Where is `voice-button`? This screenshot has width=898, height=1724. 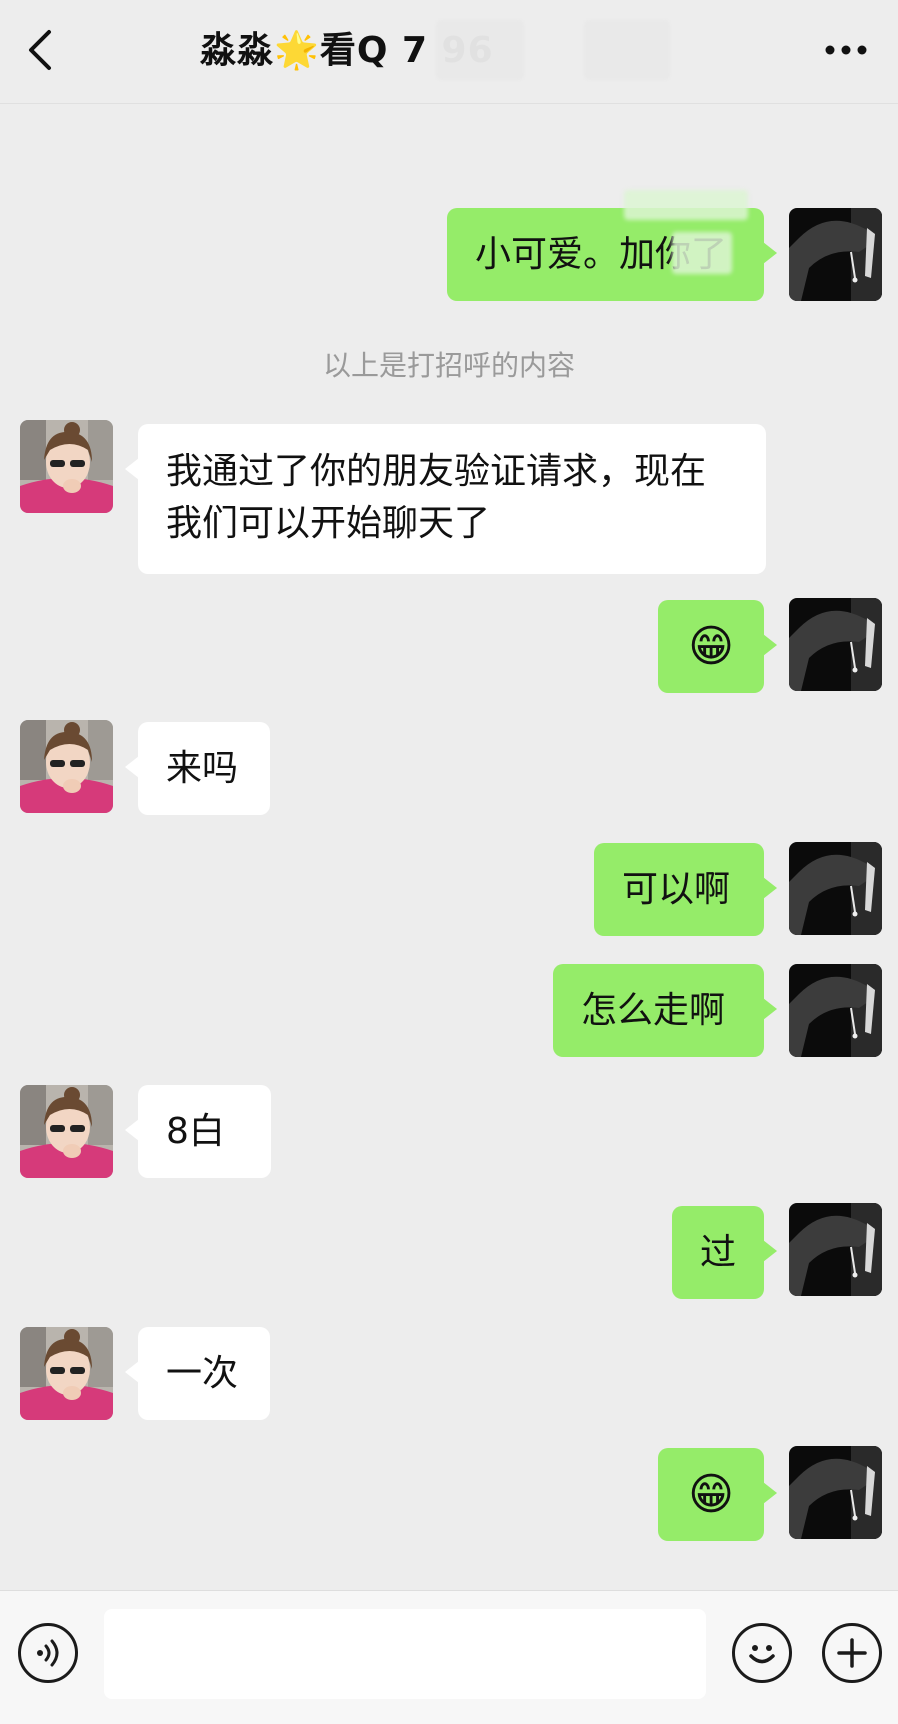
voice-button is located at coordinates (48, 1653).